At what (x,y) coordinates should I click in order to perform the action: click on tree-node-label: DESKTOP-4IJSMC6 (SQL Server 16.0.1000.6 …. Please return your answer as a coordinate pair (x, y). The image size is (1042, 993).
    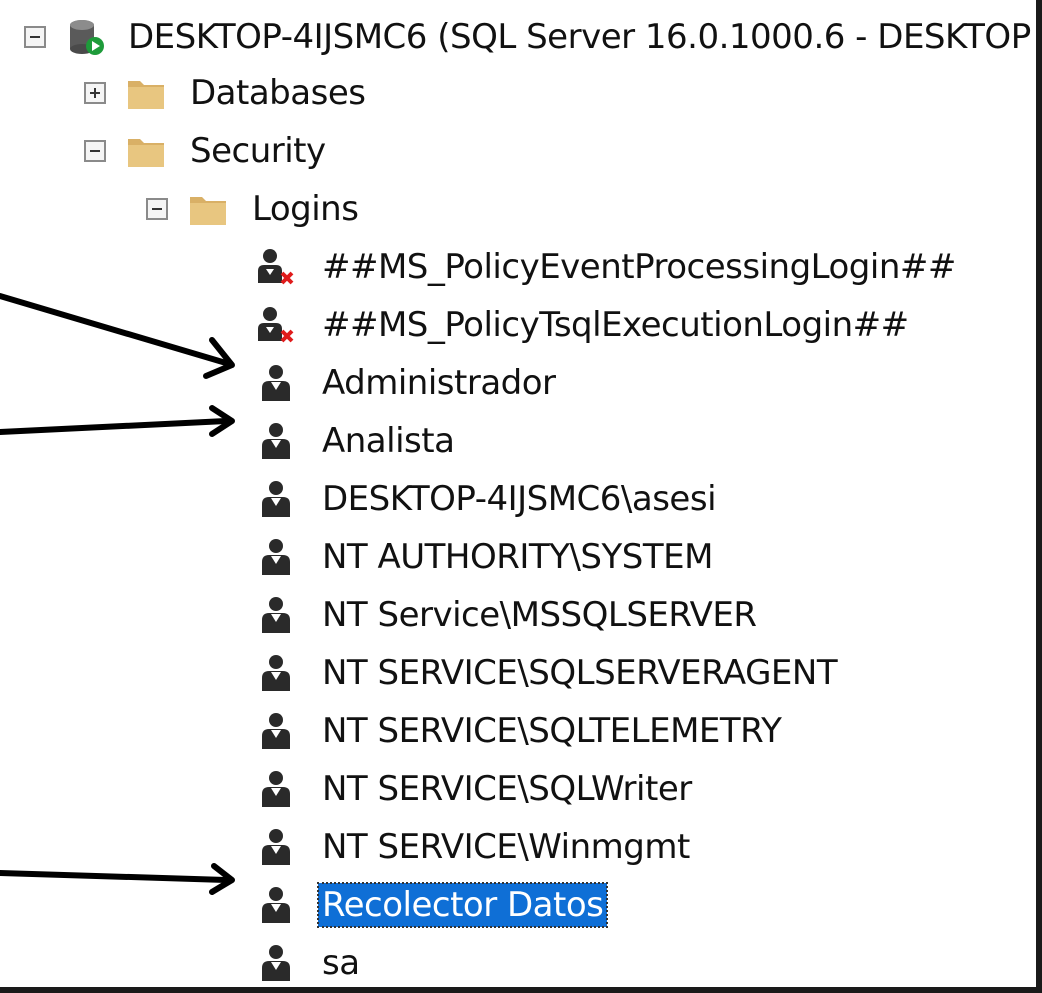
    Looking at the image, I should click on (579, 37).